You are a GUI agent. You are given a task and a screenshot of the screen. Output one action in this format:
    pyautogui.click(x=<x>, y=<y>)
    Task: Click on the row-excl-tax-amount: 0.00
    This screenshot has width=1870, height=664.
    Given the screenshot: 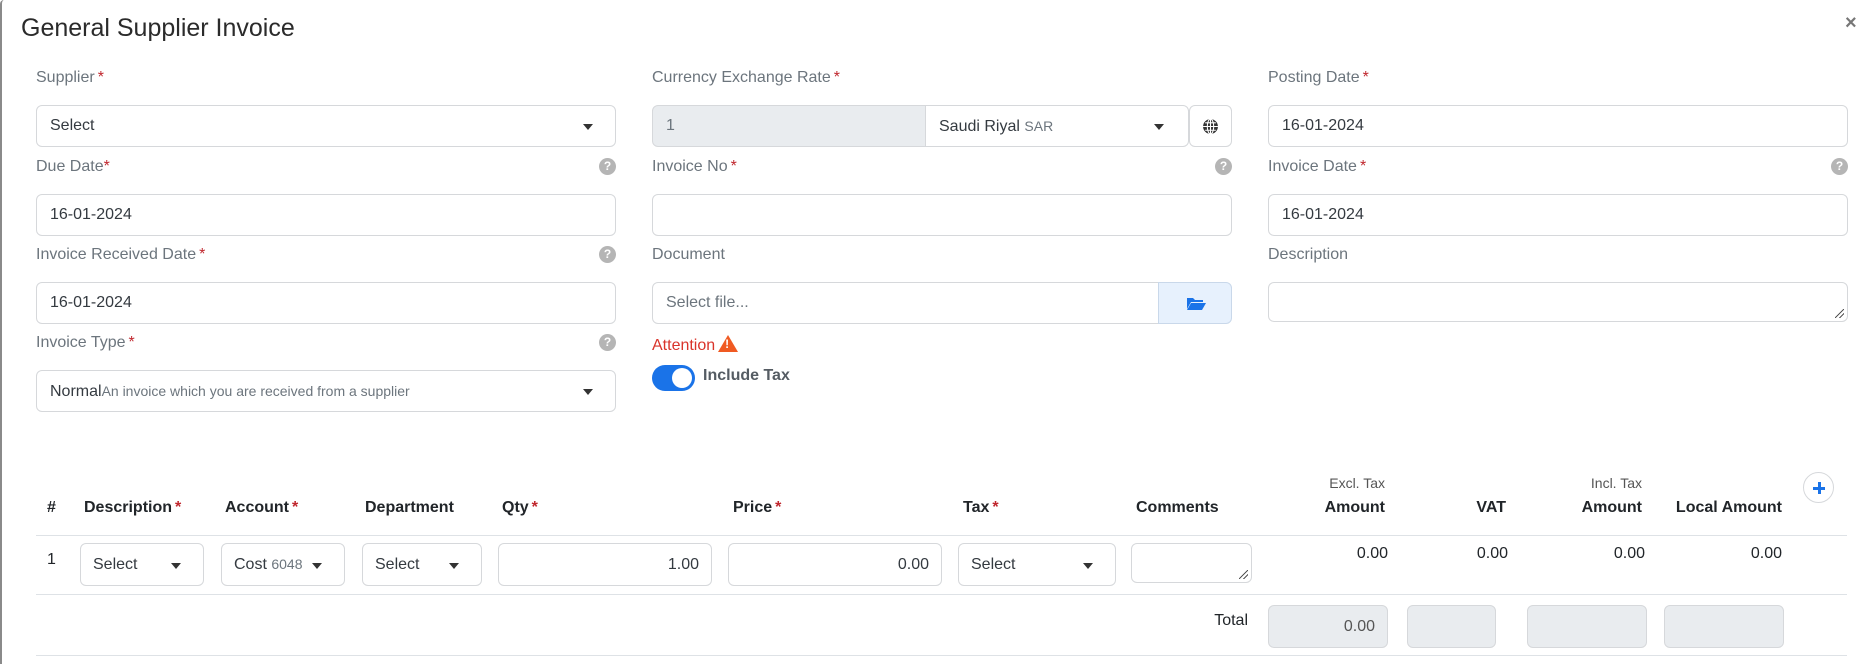 What is the action you would take?
    pyautogui.click(x=1372, y=553)
    